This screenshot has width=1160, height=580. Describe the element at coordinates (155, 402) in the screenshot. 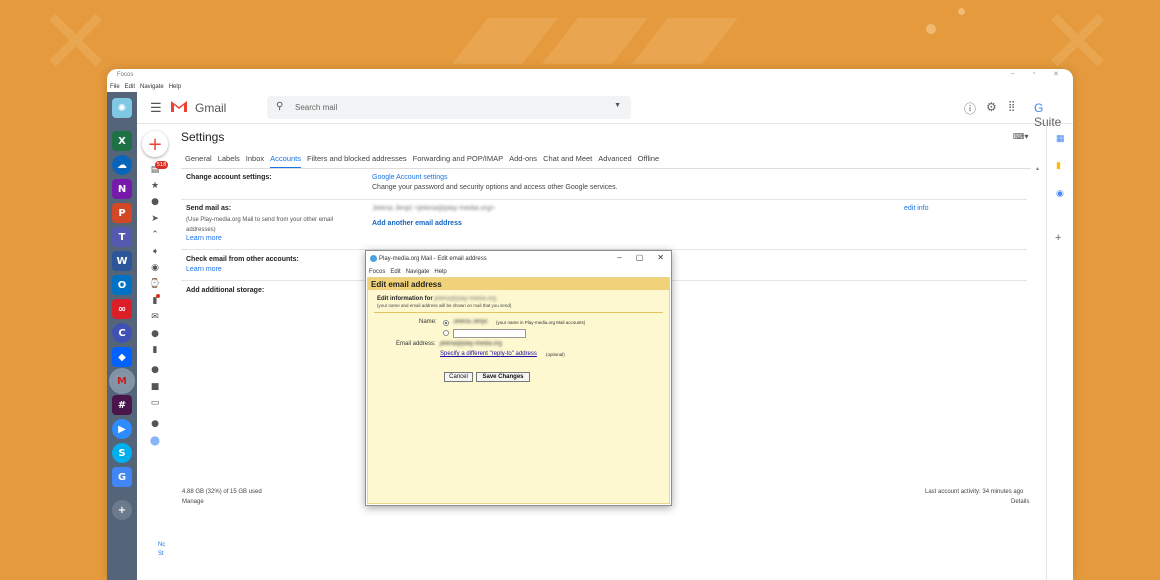

I see `keyboard-icon: ▭` at that location.